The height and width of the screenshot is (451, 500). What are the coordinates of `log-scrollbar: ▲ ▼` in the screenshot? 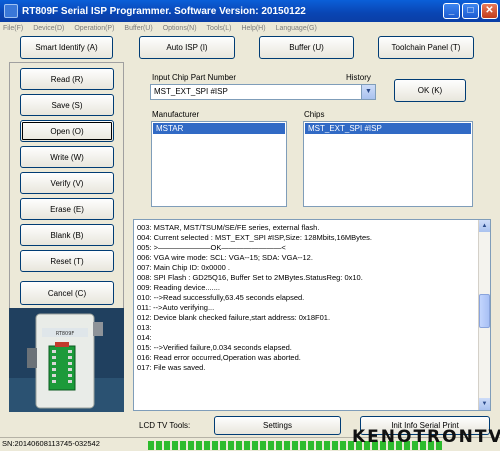 It's located at (484, 315).